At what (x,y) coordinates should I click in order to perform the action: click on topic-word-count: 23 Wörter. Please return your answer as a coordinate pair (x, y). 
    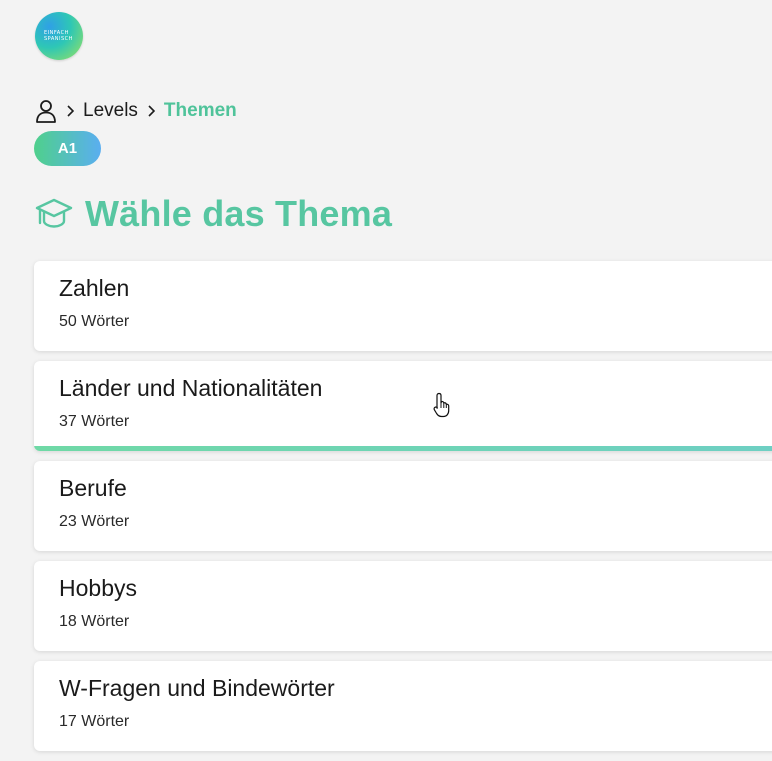
    Looking at the image, I should click on (94, 521).